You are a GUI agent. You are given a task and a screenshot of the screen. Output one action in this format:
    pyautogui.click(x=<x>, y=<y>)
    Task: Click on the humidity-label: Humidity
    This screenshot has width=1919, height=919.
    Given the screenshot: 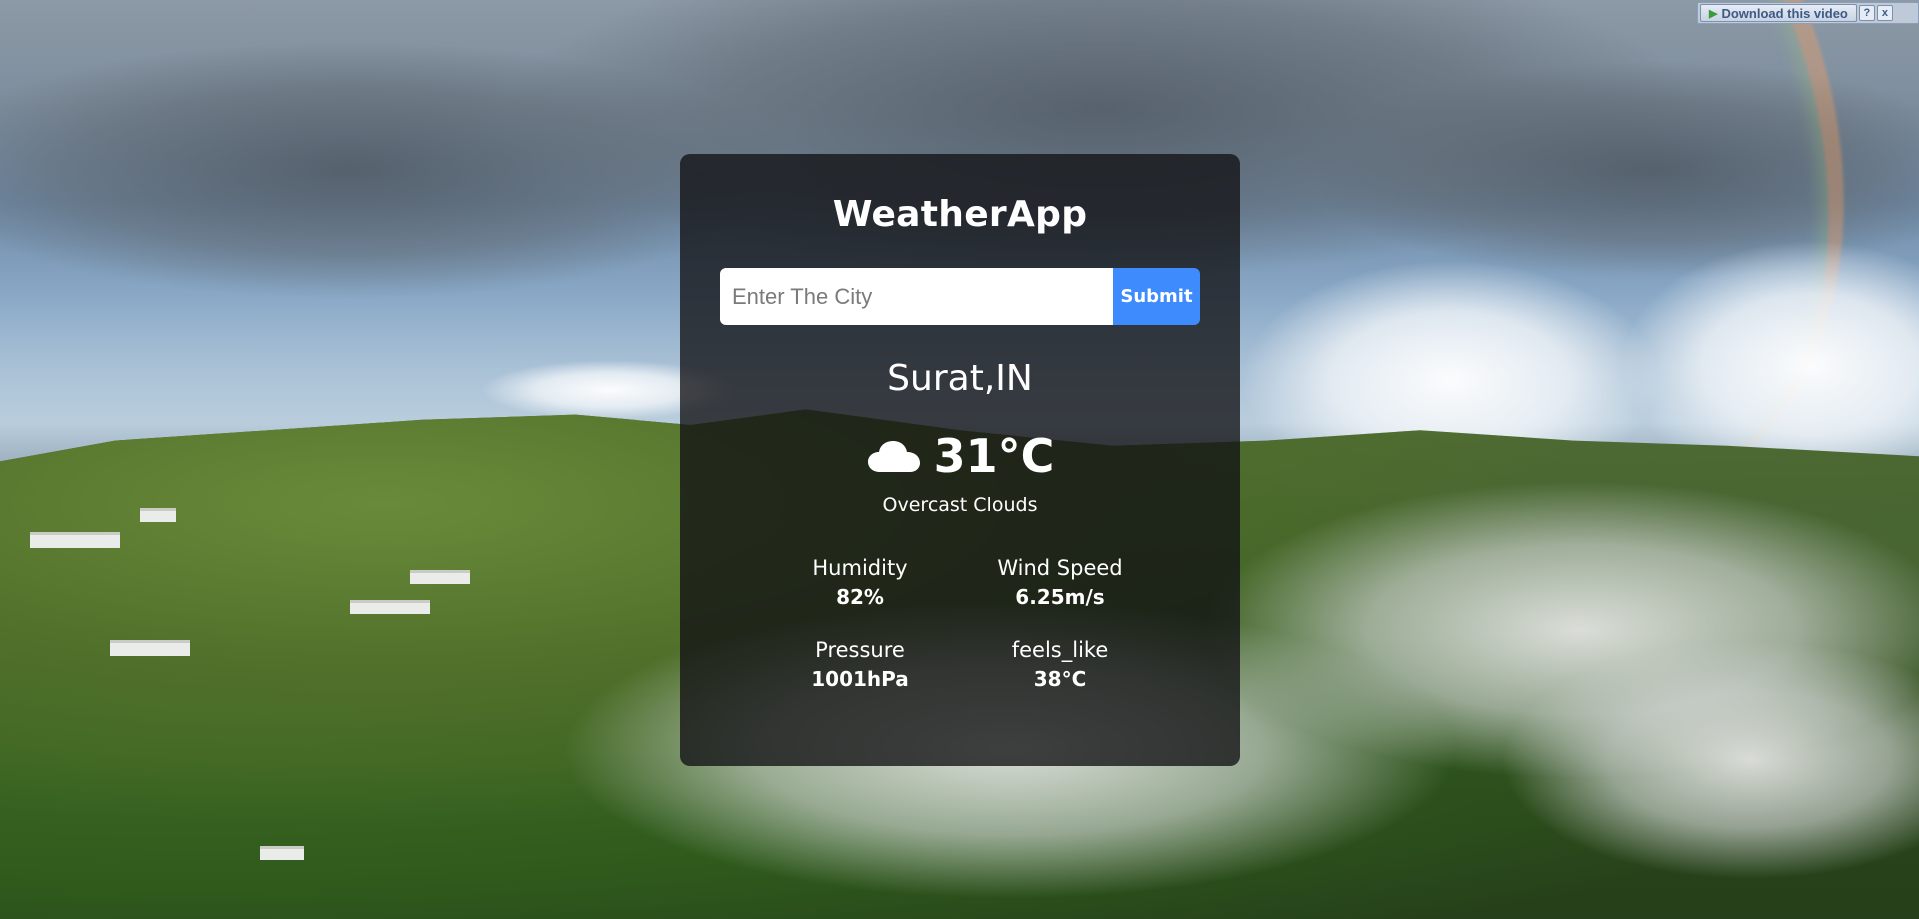 What is the action you would take?
    pyautogui.click(x=860, y=568)
    